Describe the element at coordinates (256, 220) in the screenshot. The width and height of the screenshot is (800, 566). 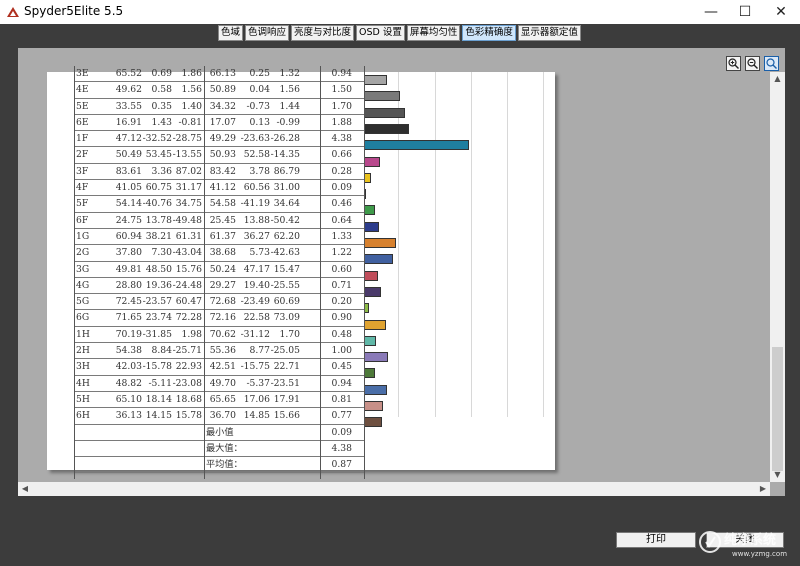
I see `lab-value: 13.88` at that location.